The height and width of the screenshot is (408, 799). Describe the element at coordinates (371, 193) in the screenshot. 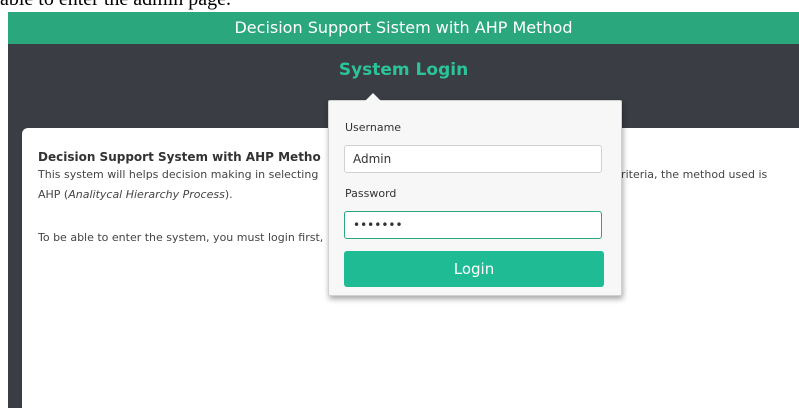

I see `password-label: Password` at that location.